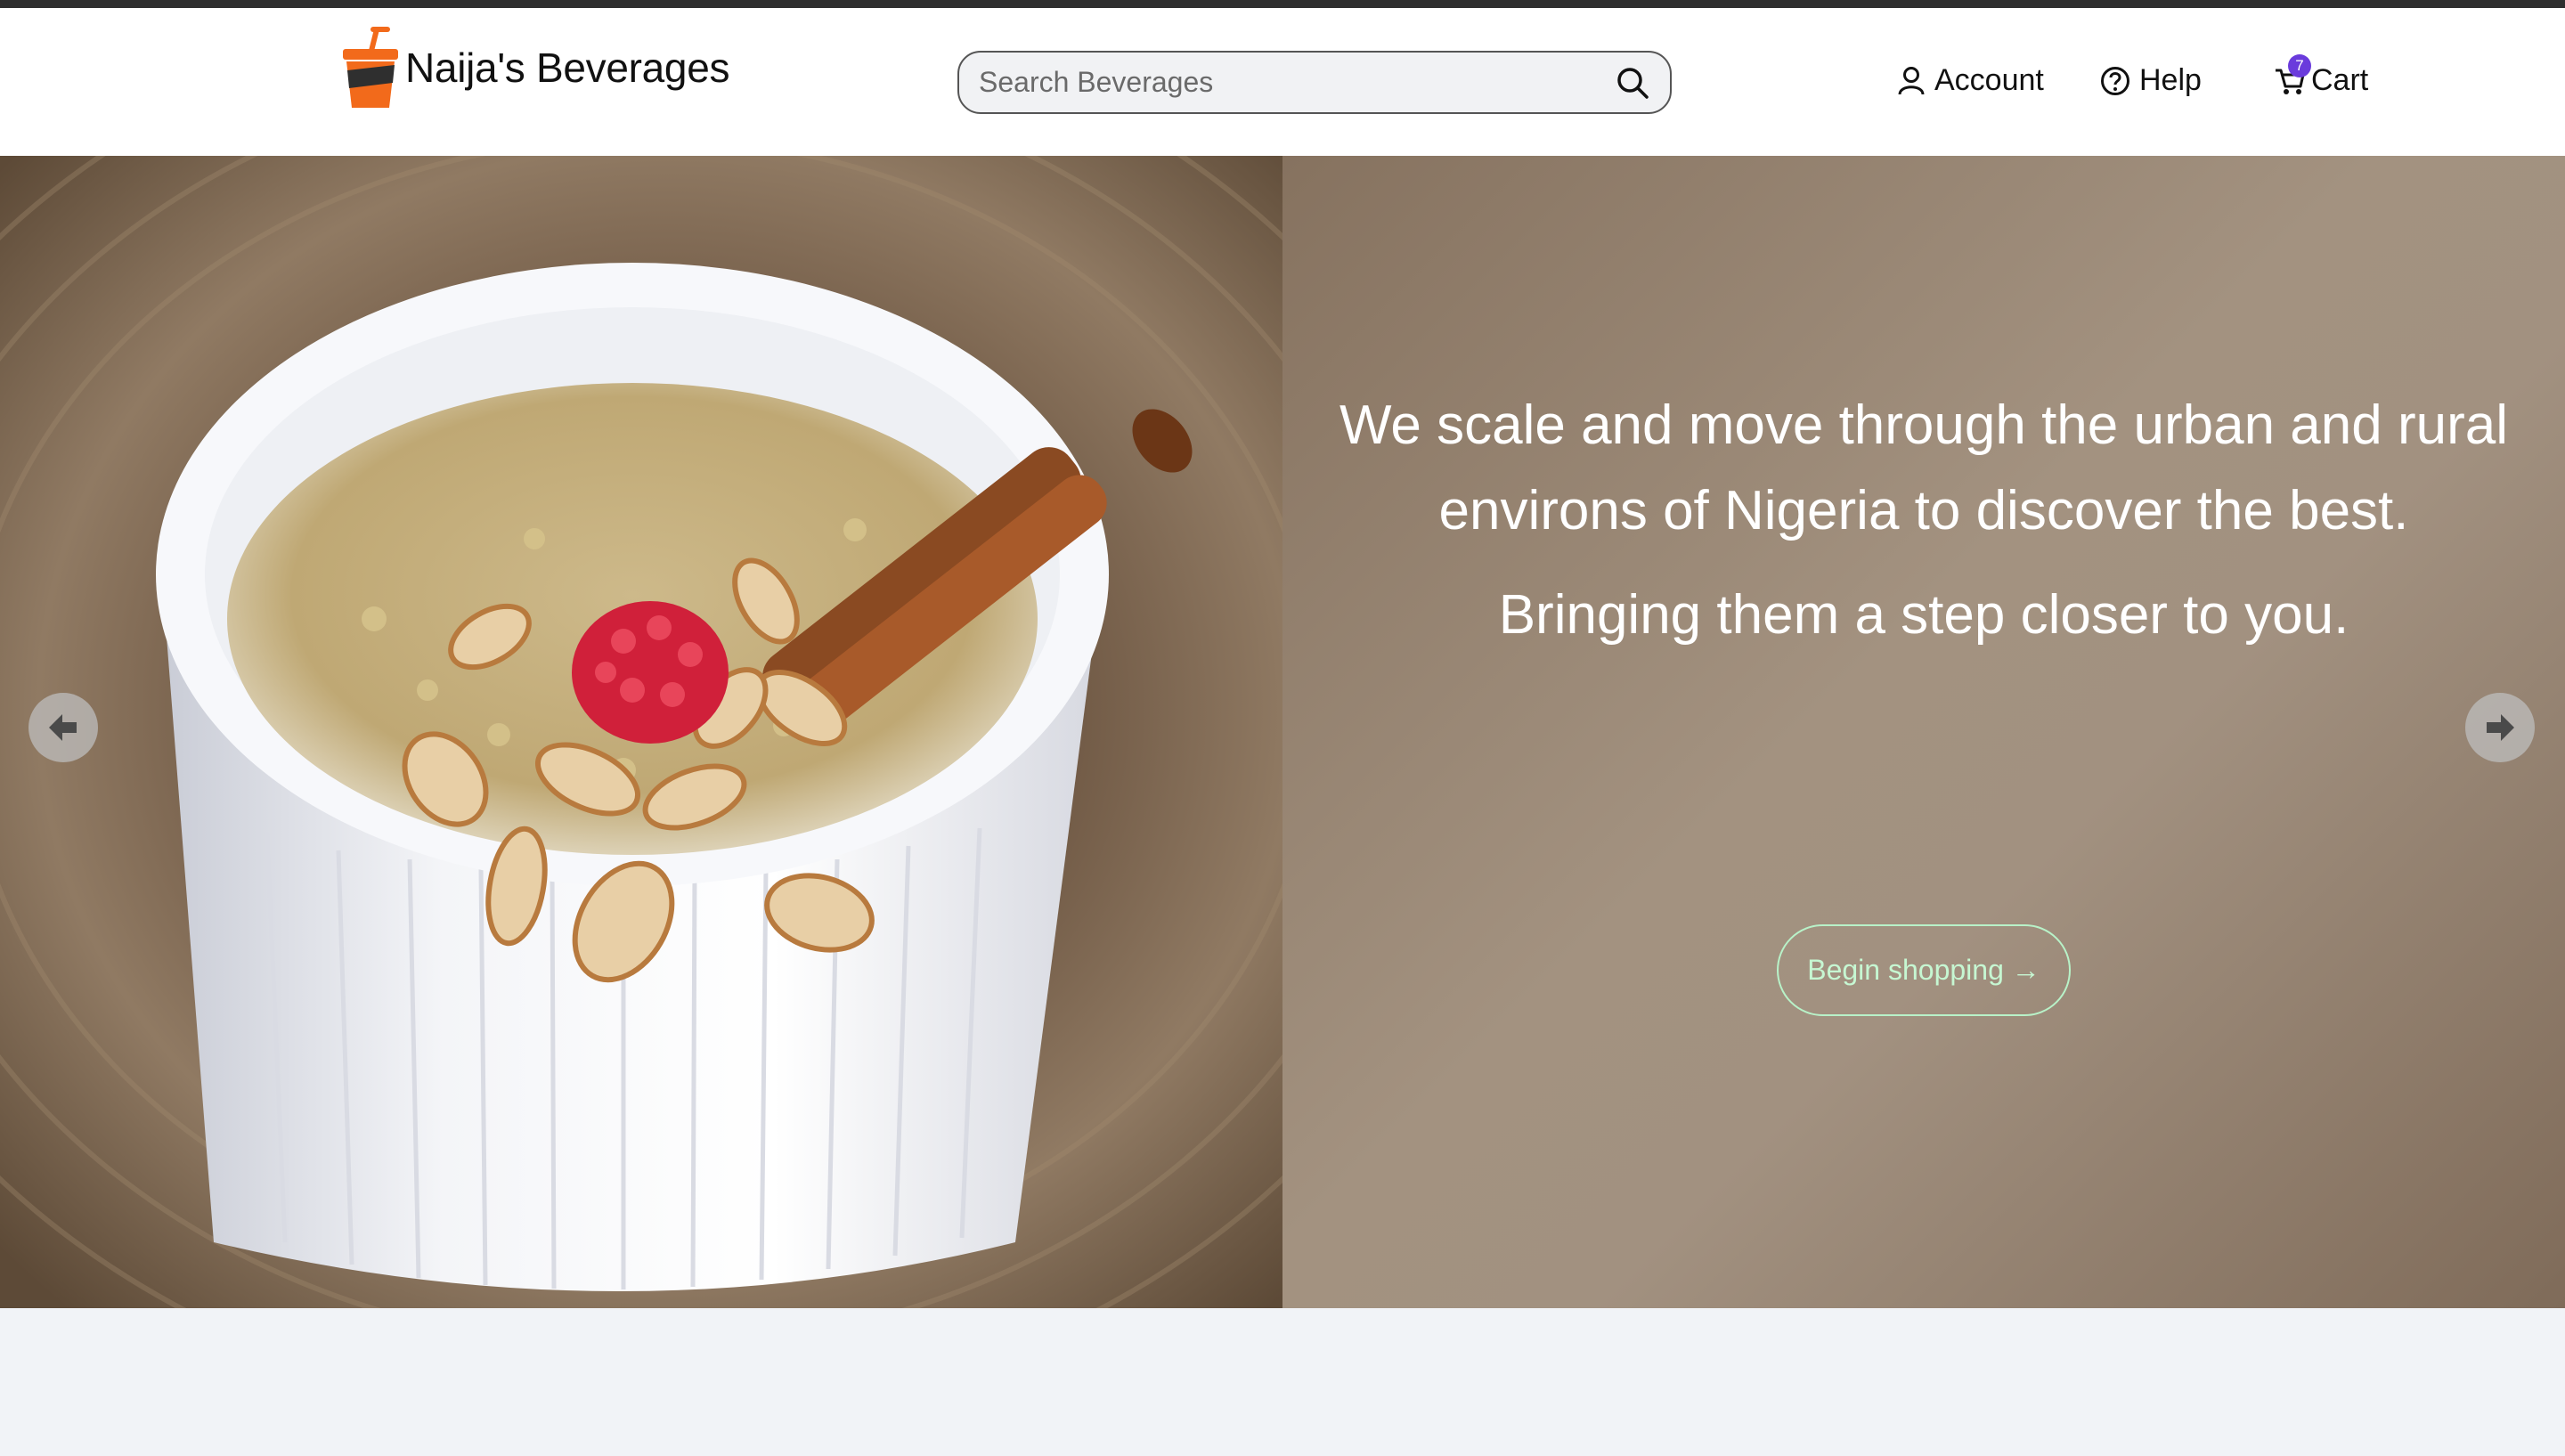  What do you see at coordinates (1632, 83) in the screenshot?
I see `search-icon` at bounding box center [1632, 83].